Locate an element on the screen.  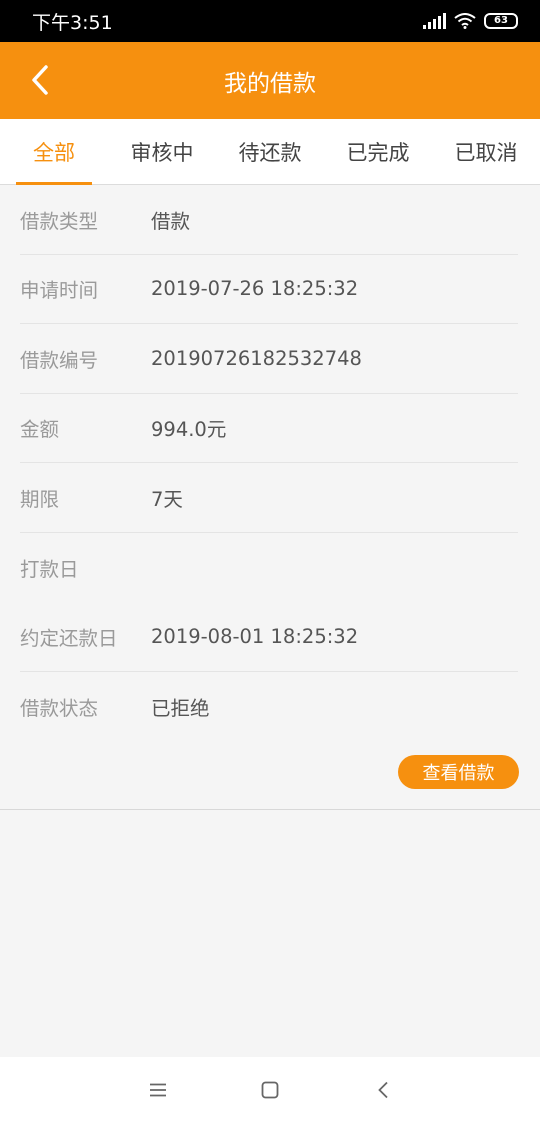
tab-pending-repayment: 待还款 is located at coordinates (270, 152).